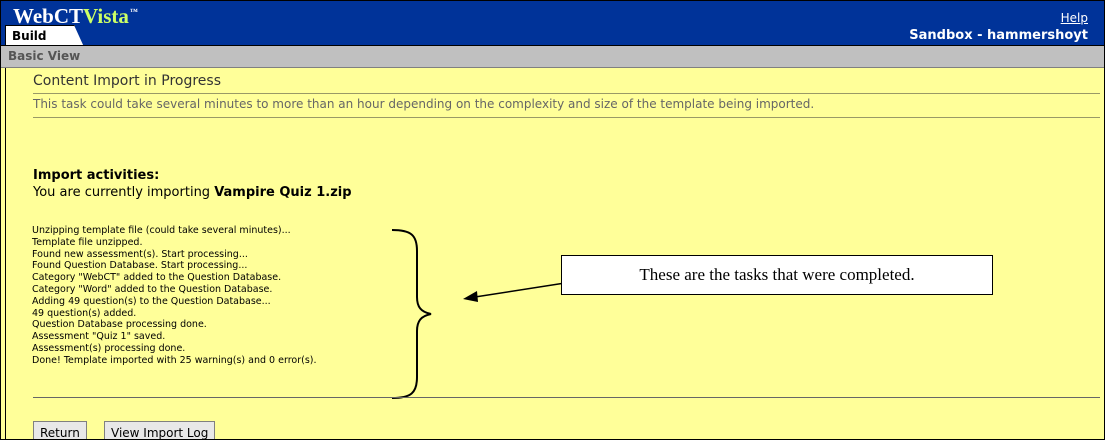 This screenshot has width=1105, height=440. What do you see at coordinates (283, 192) in the screenshot?
I see `importing-filename: Vampire Quiz 1.zip` at bounding box center [283, 192].